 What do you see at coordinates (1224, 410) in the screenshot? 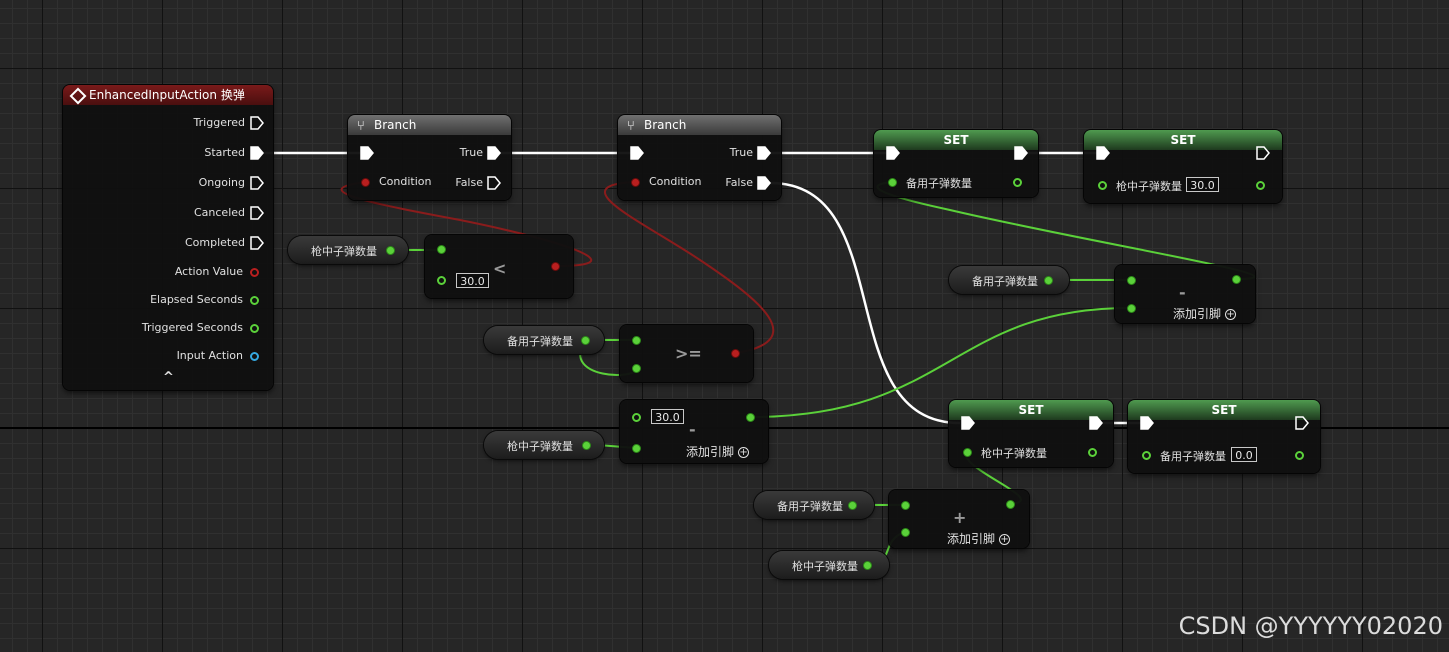
I see `set-4-header: SET` at bounding box center [1224, 410].